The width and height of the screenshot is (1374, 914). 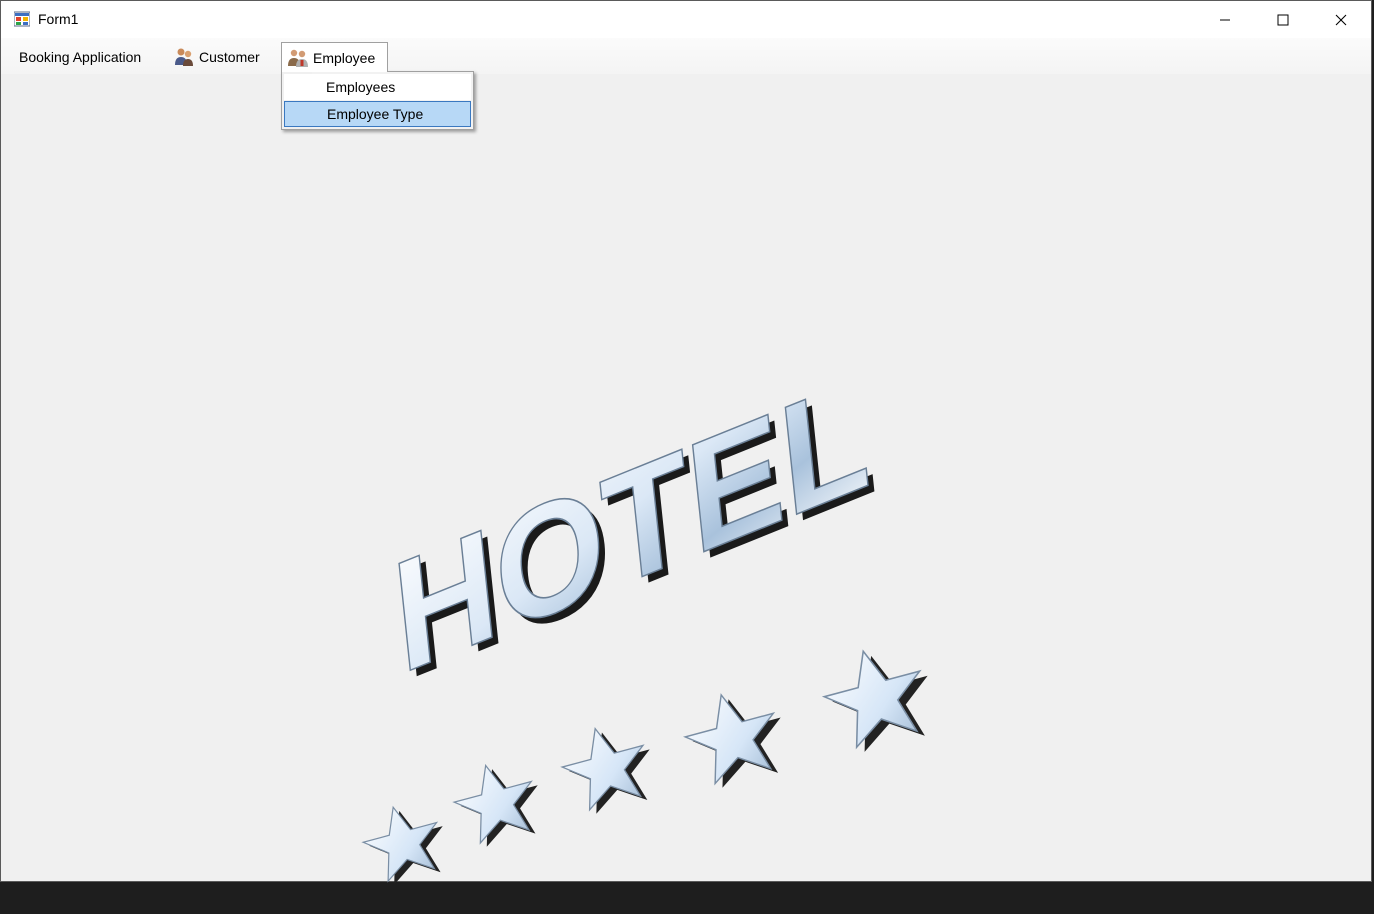 I want to click on employees-icon, so click(x=298, y=58).